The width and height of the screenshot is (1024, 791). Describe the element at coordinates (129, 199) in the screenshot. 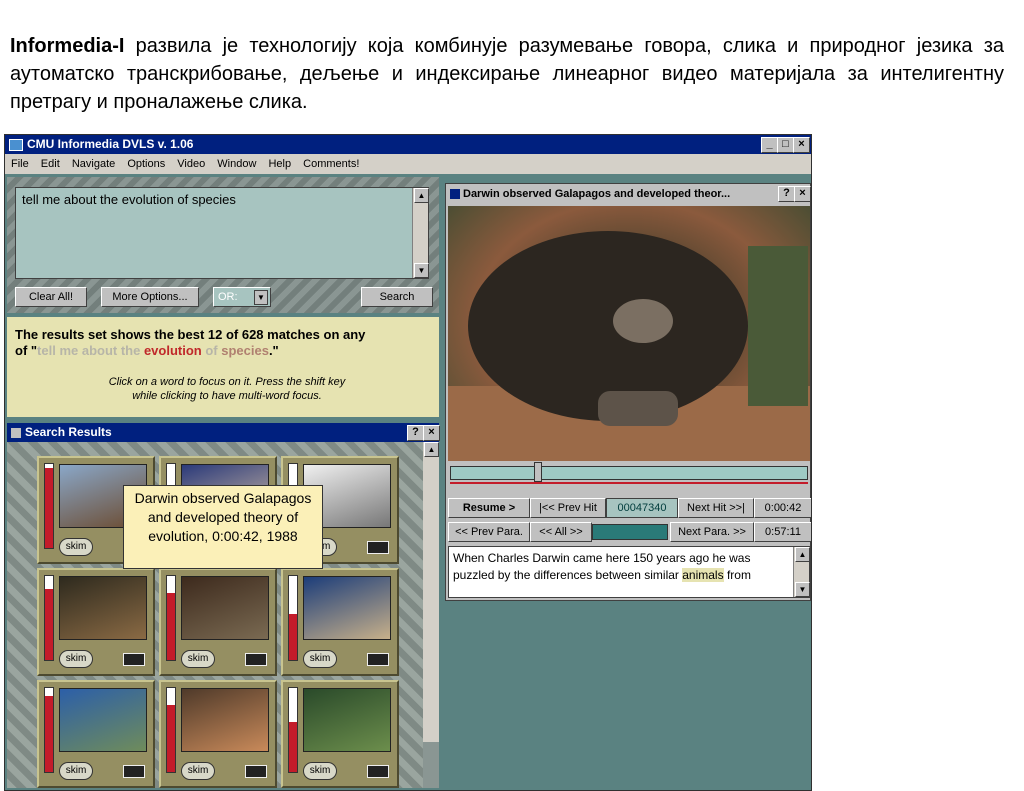

I see `query-text: tell me about the evolution of species` at that location.